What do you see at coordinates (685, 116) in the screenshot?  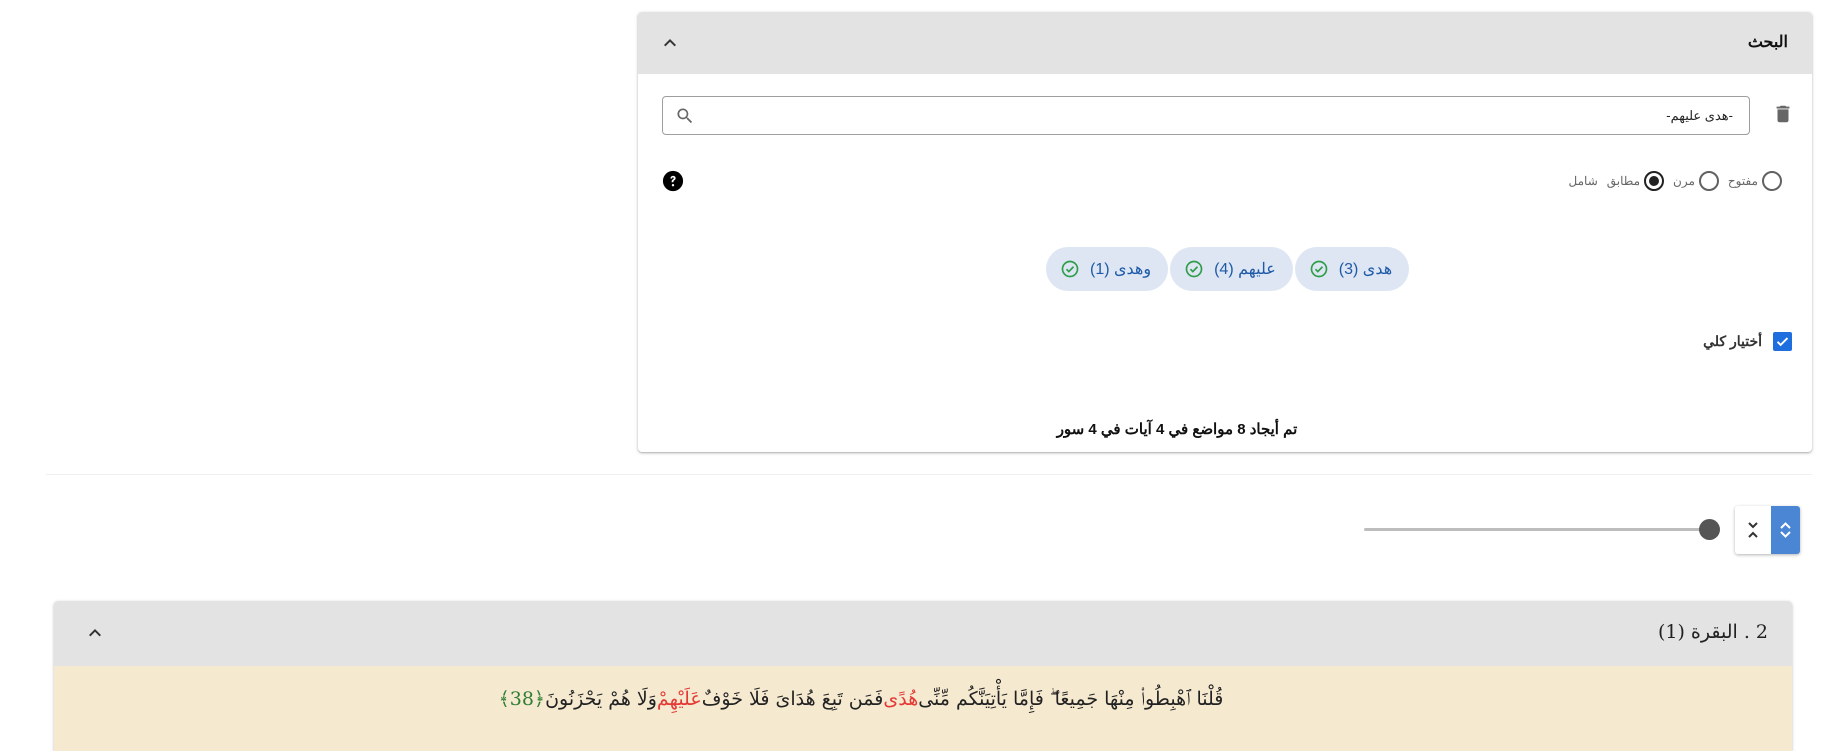 I see `search-icon` at bounding box center [685, 116].